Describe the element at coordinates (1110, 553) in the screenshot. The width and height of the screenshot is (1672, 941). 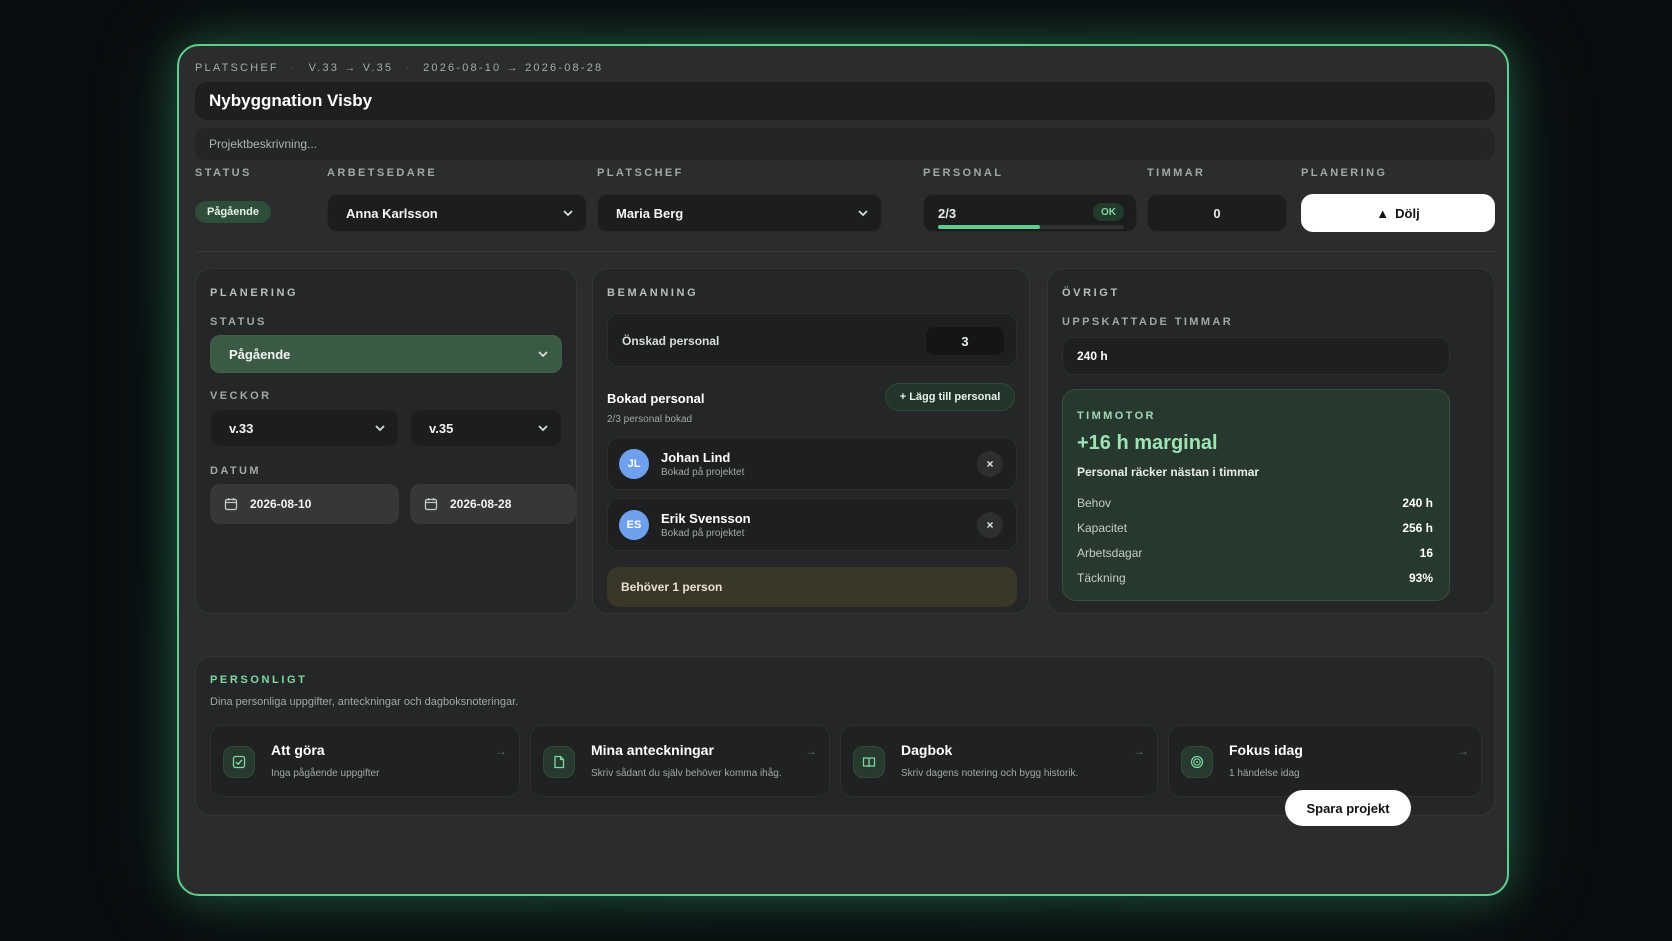
I see `arbetsdagar-label: Arbetsdagar` at that location.